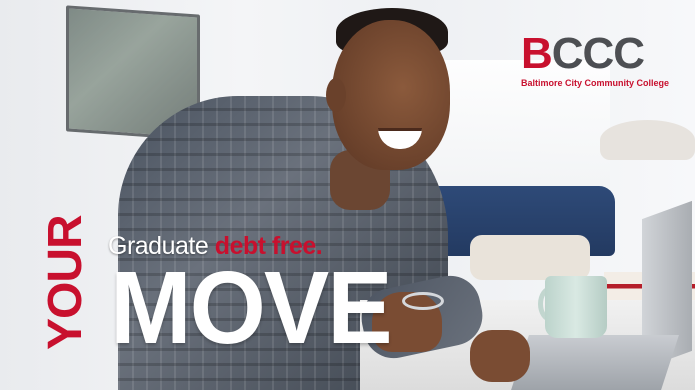  I want to click on lamp, so click(647, 140).